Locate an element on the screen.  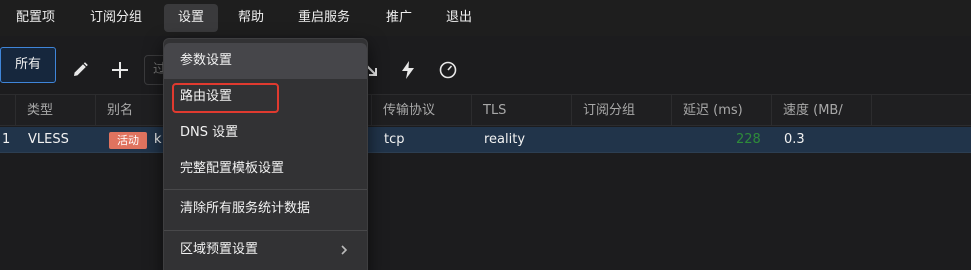
menu-subscription-groups: 订阅分组 is located at coordinates (116, 18).